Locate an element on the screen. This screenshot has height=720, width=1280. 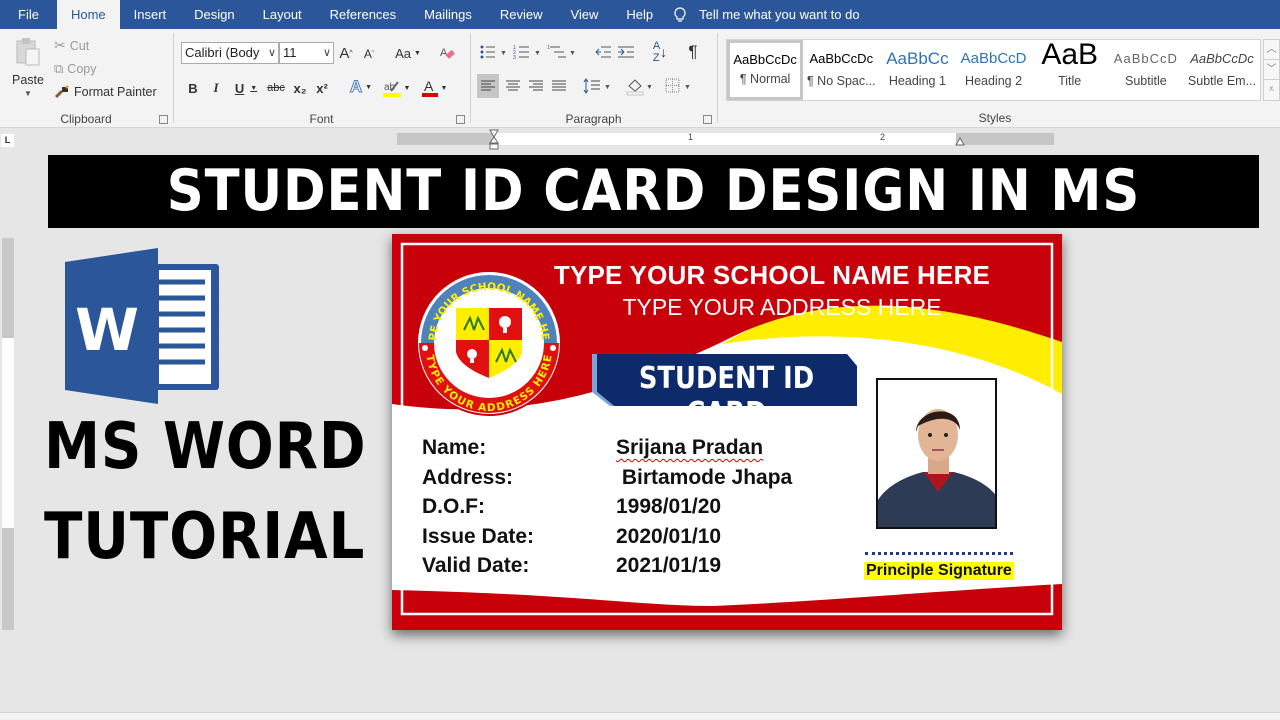
highlight-color-button: ab ▼ is located at coordinates (396, 88).